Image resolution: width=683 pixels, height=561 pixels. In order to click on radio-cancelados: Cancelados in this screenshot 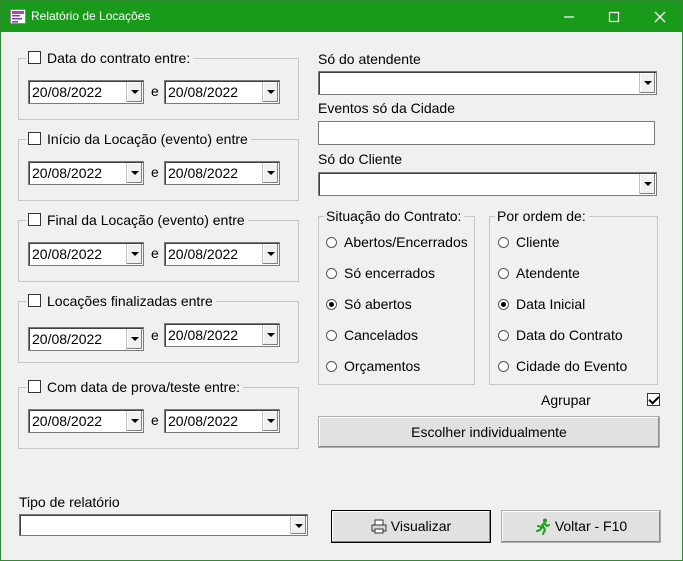, I will do `click(372, 335)`.